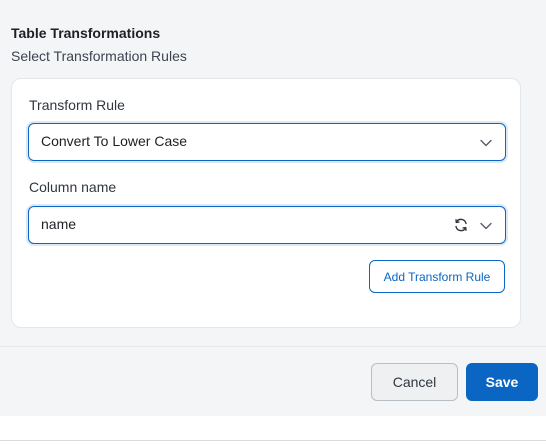 The height and width of the screenshot is (445, 546). I want to click on column-name-select: name, so click(267, 225).